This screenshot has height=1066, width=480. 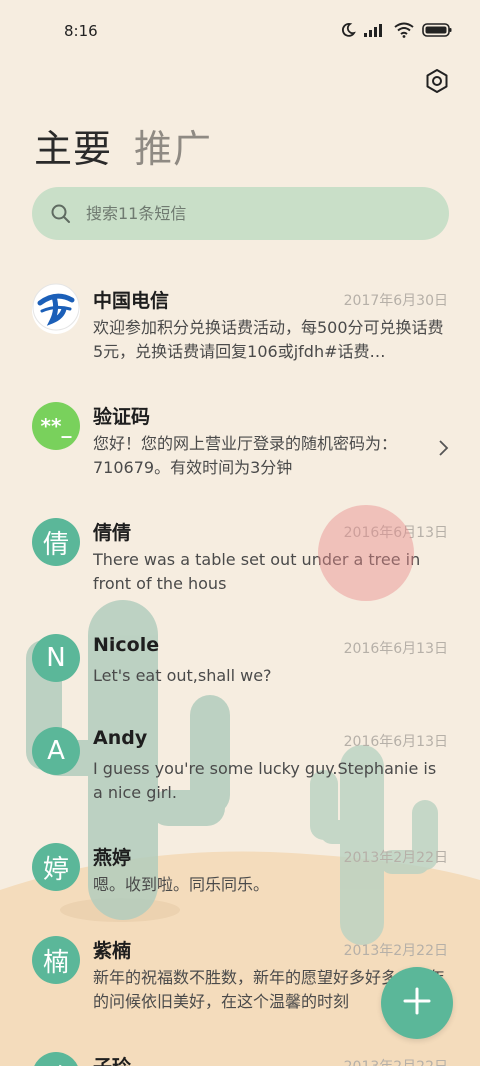 I want to click on sender-name: 倩倩, so click(x=112, y=533).